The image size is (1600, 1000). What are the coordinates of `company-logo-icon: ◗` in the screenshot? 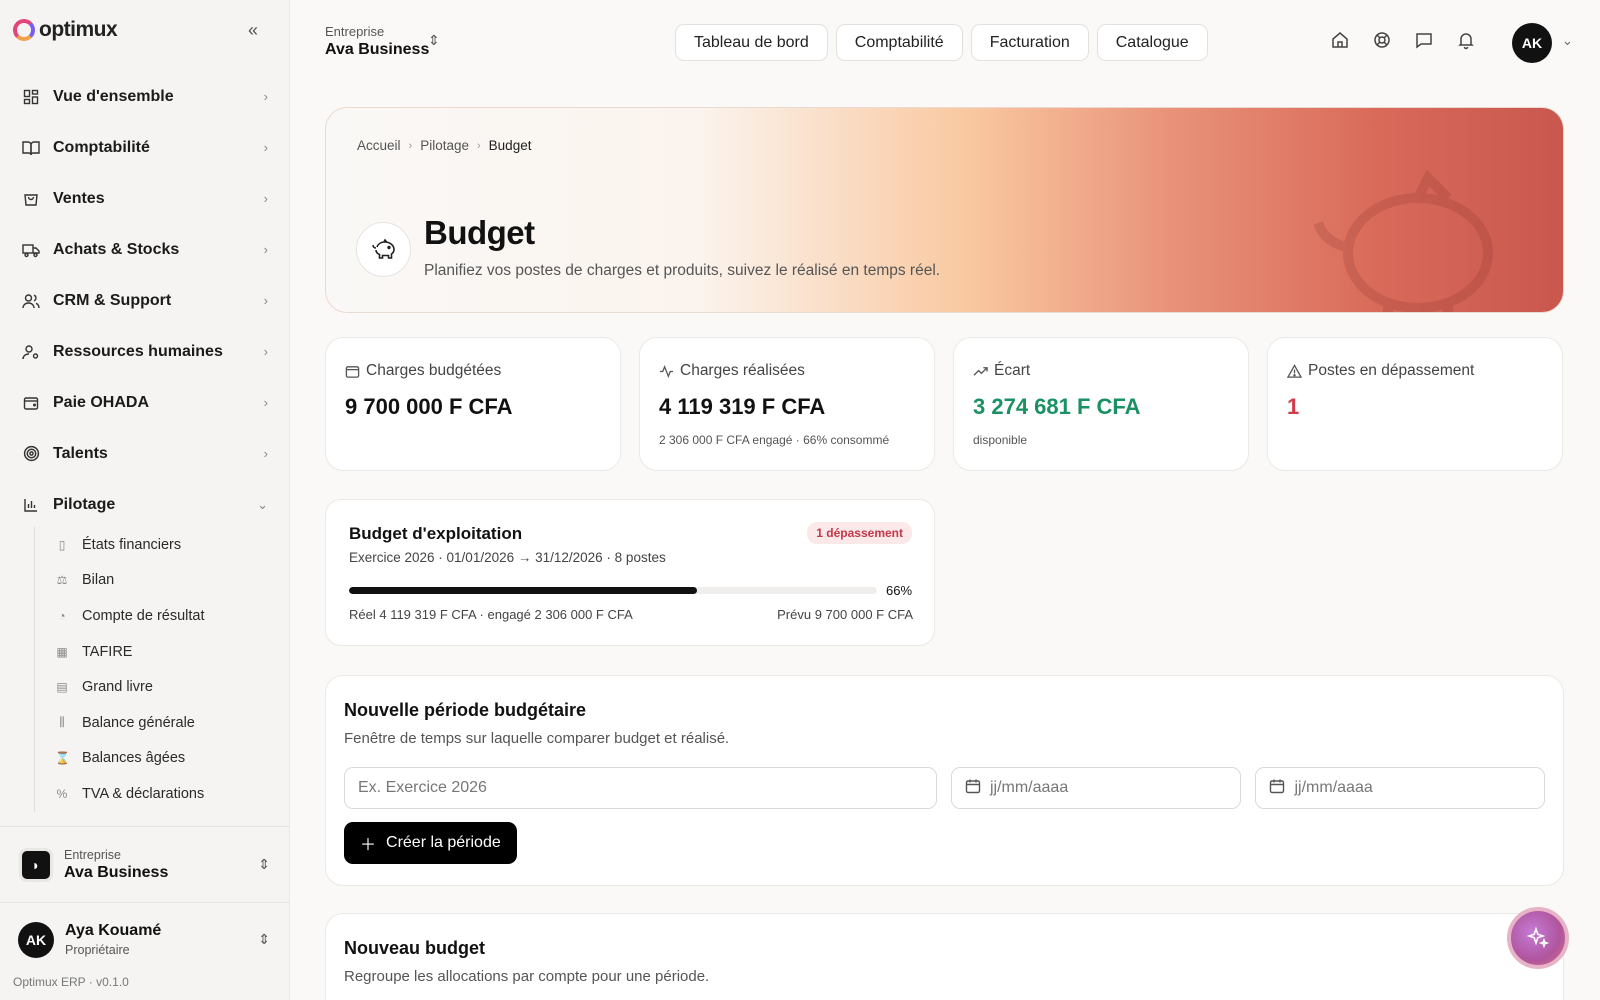 It's located at (36, 864).